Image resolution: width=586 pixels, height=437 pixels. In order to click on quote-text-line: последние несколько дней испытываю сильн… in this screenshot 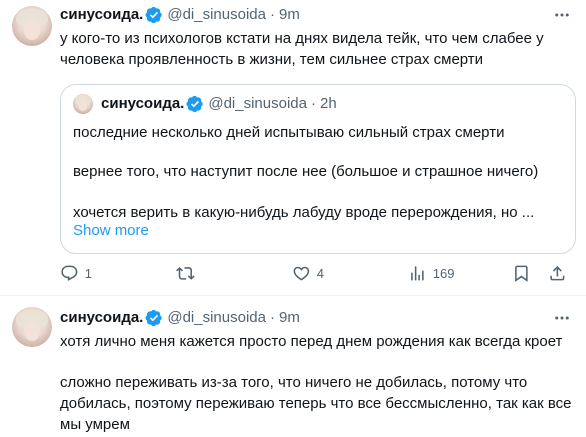, I will do `click(289, 132)`.